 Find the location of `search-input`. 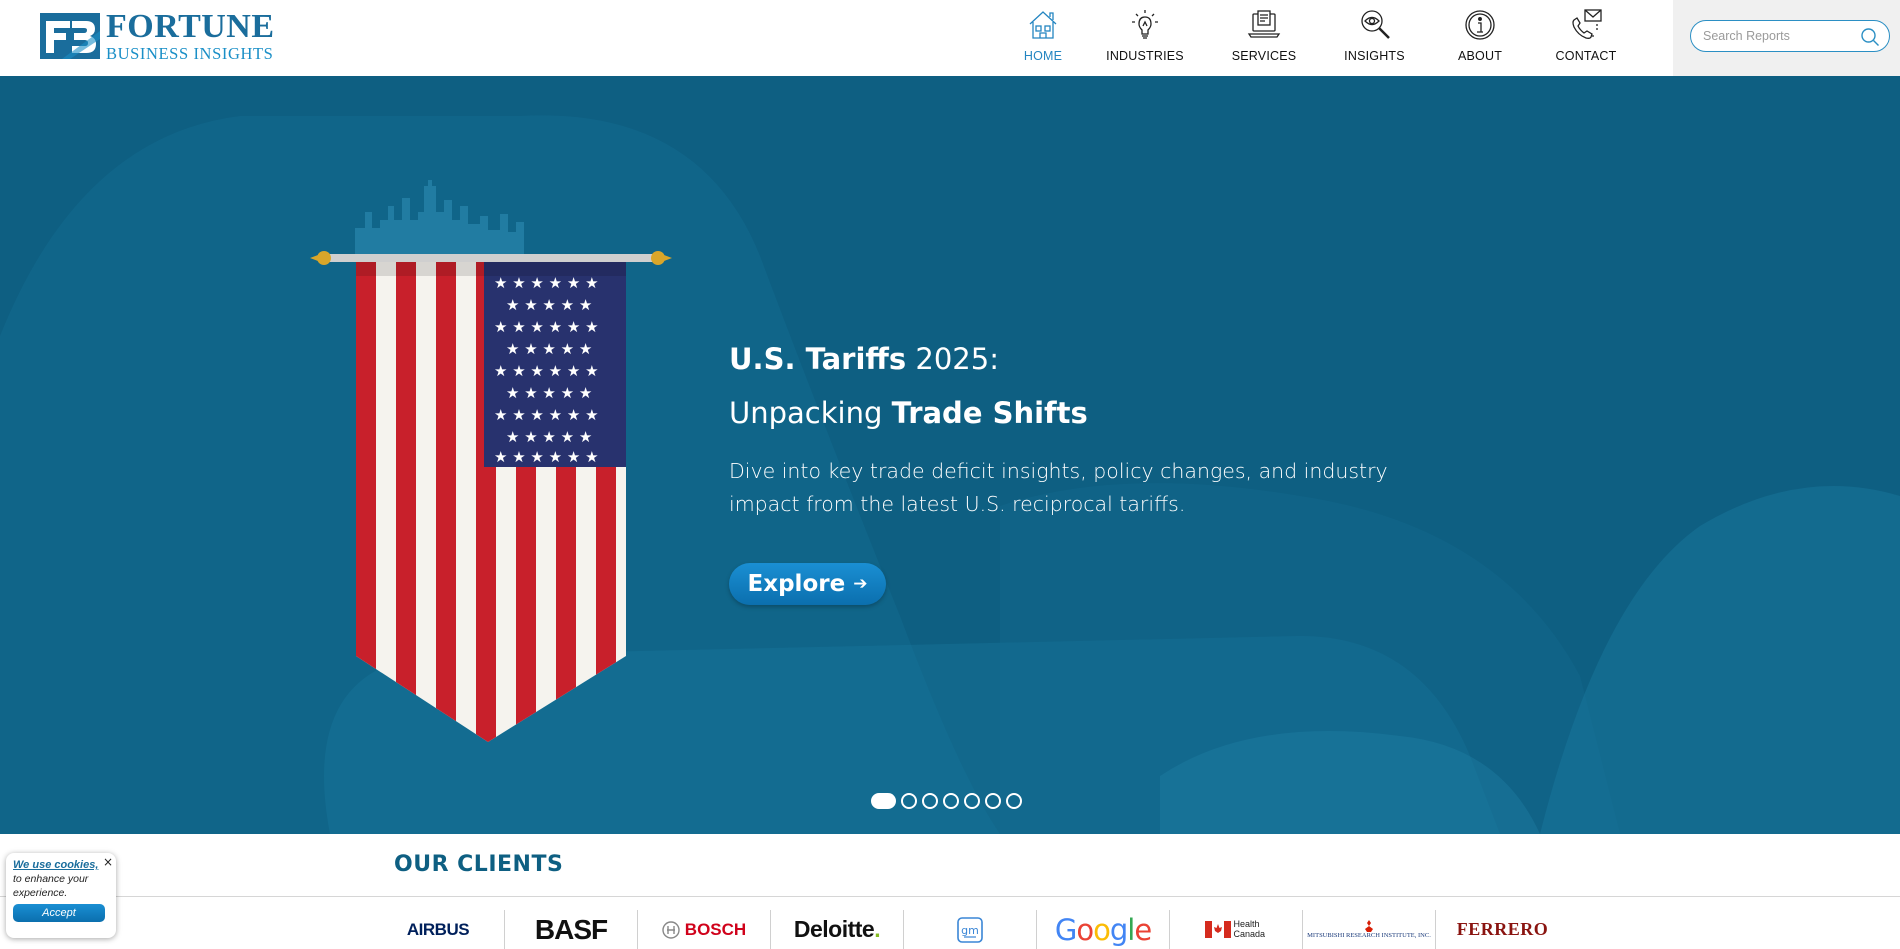

search-input is located at coordinates (1783, 36).